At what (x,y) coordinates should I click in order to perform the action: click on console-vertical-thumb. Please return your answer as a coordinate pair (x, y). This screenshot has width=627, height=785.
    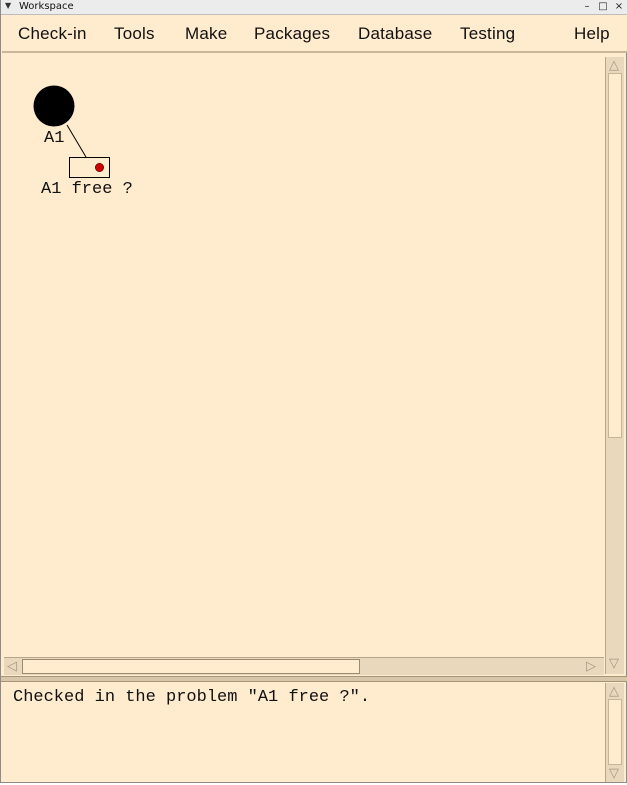
    Looking at the image, I should click on (615, 732).